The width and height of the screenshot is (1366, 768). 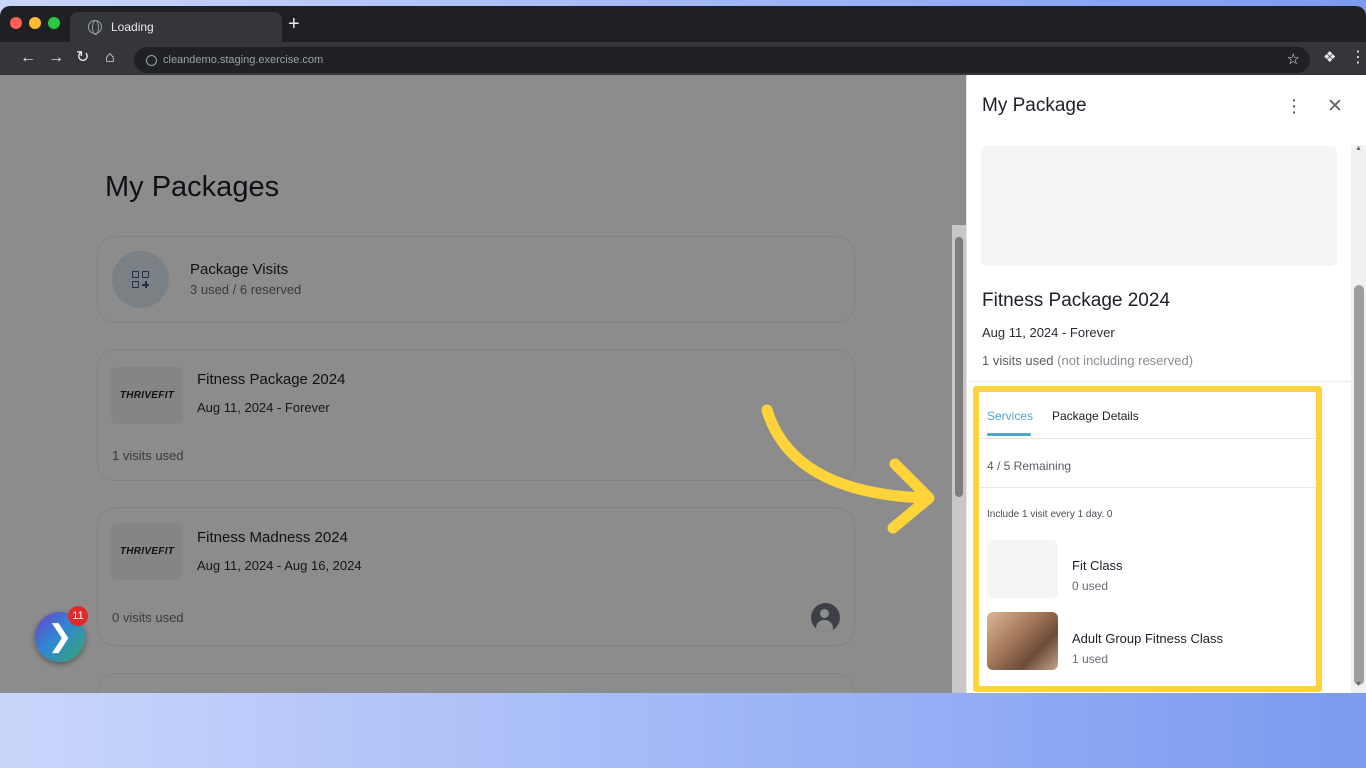 I want to click on maximize-window-button, so click(x=54, y=23).